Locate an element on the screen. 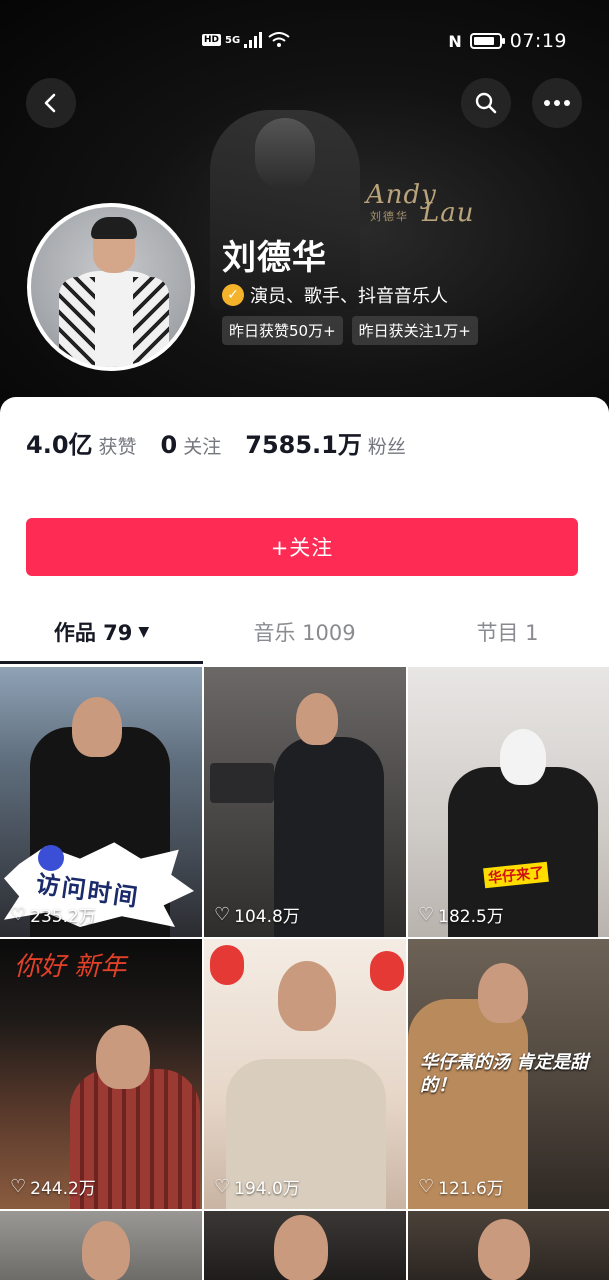 Image resolution: width=609 pixels, height=1280 pixels. tab-works-label: 作品 79 is located at coordinates (93, 633).